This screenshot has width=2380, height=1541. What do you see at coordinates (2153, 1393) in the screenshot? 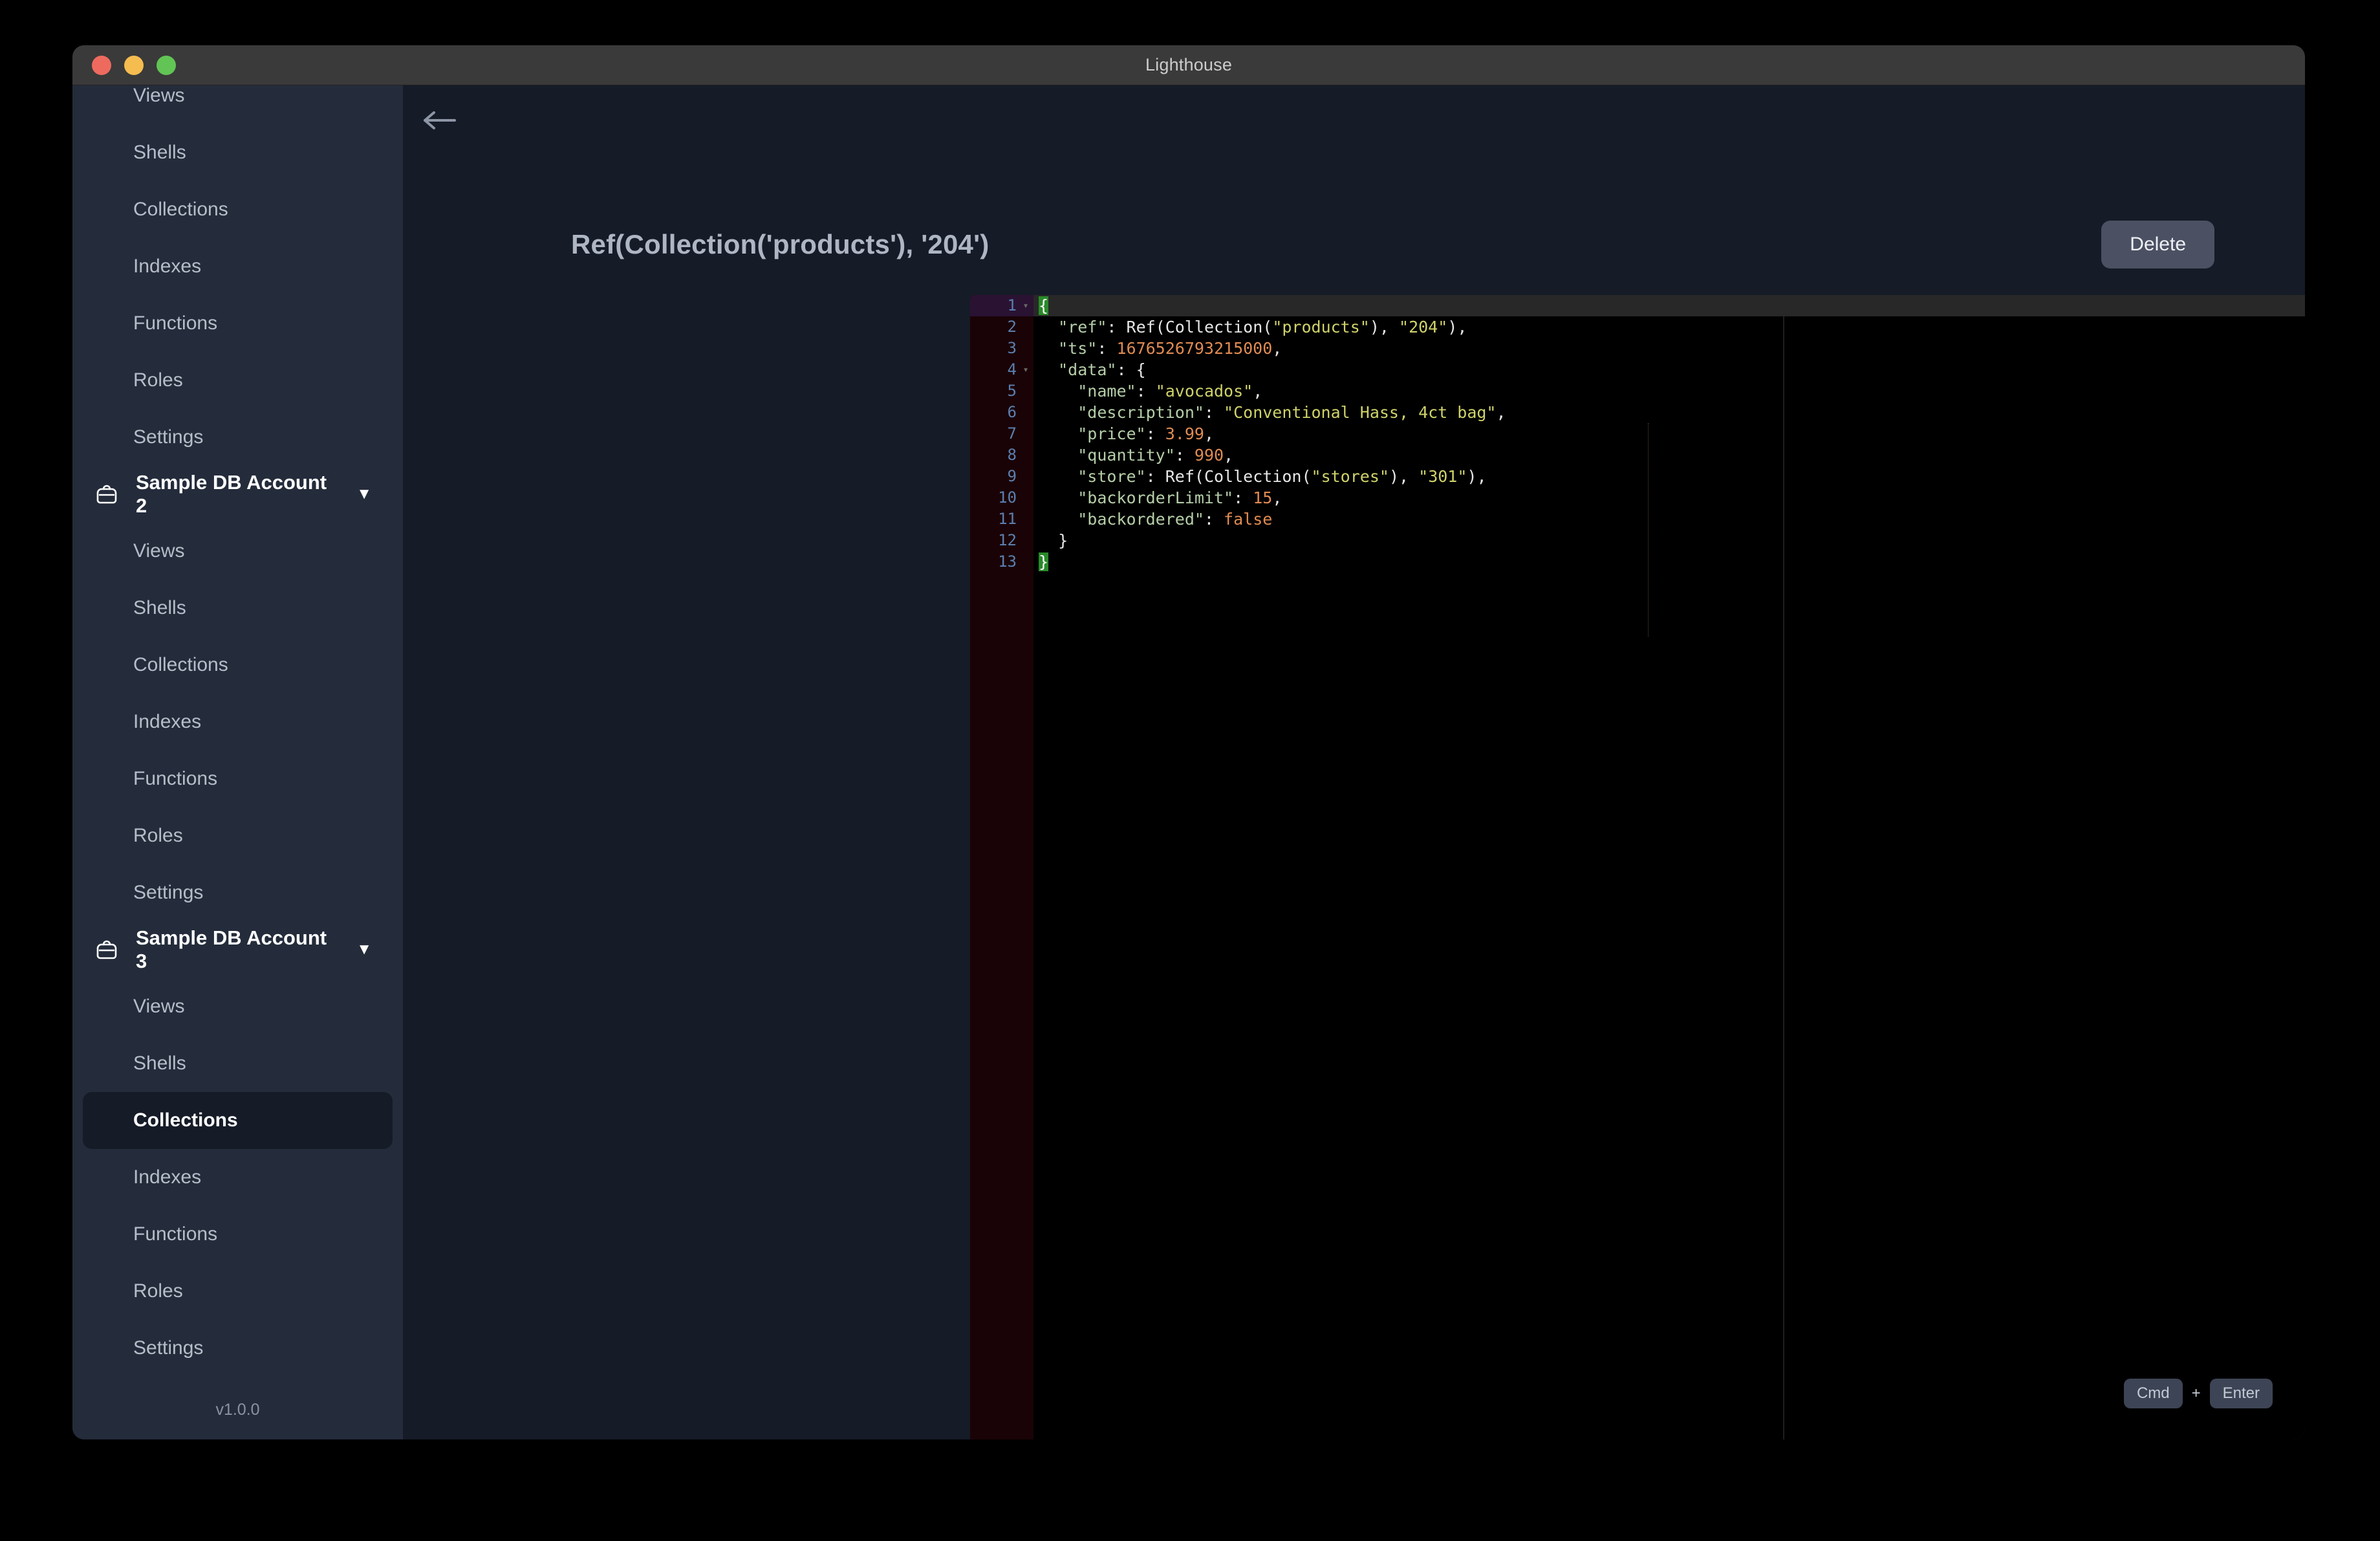
I see `kbd-cmd: Cmd` at bounding box center [2153, 1393].